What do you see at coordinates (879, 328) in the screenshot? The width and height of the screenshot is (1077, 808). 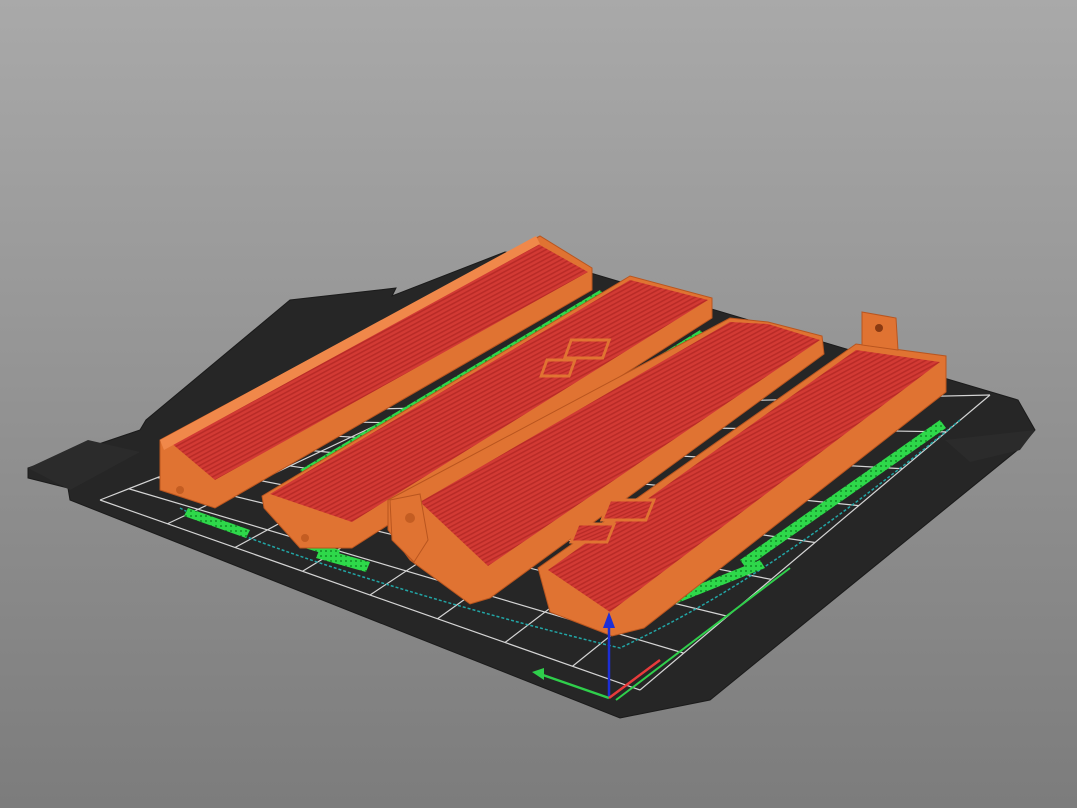 I see `part-4-tab-hole` at bounding box center [879, 328].